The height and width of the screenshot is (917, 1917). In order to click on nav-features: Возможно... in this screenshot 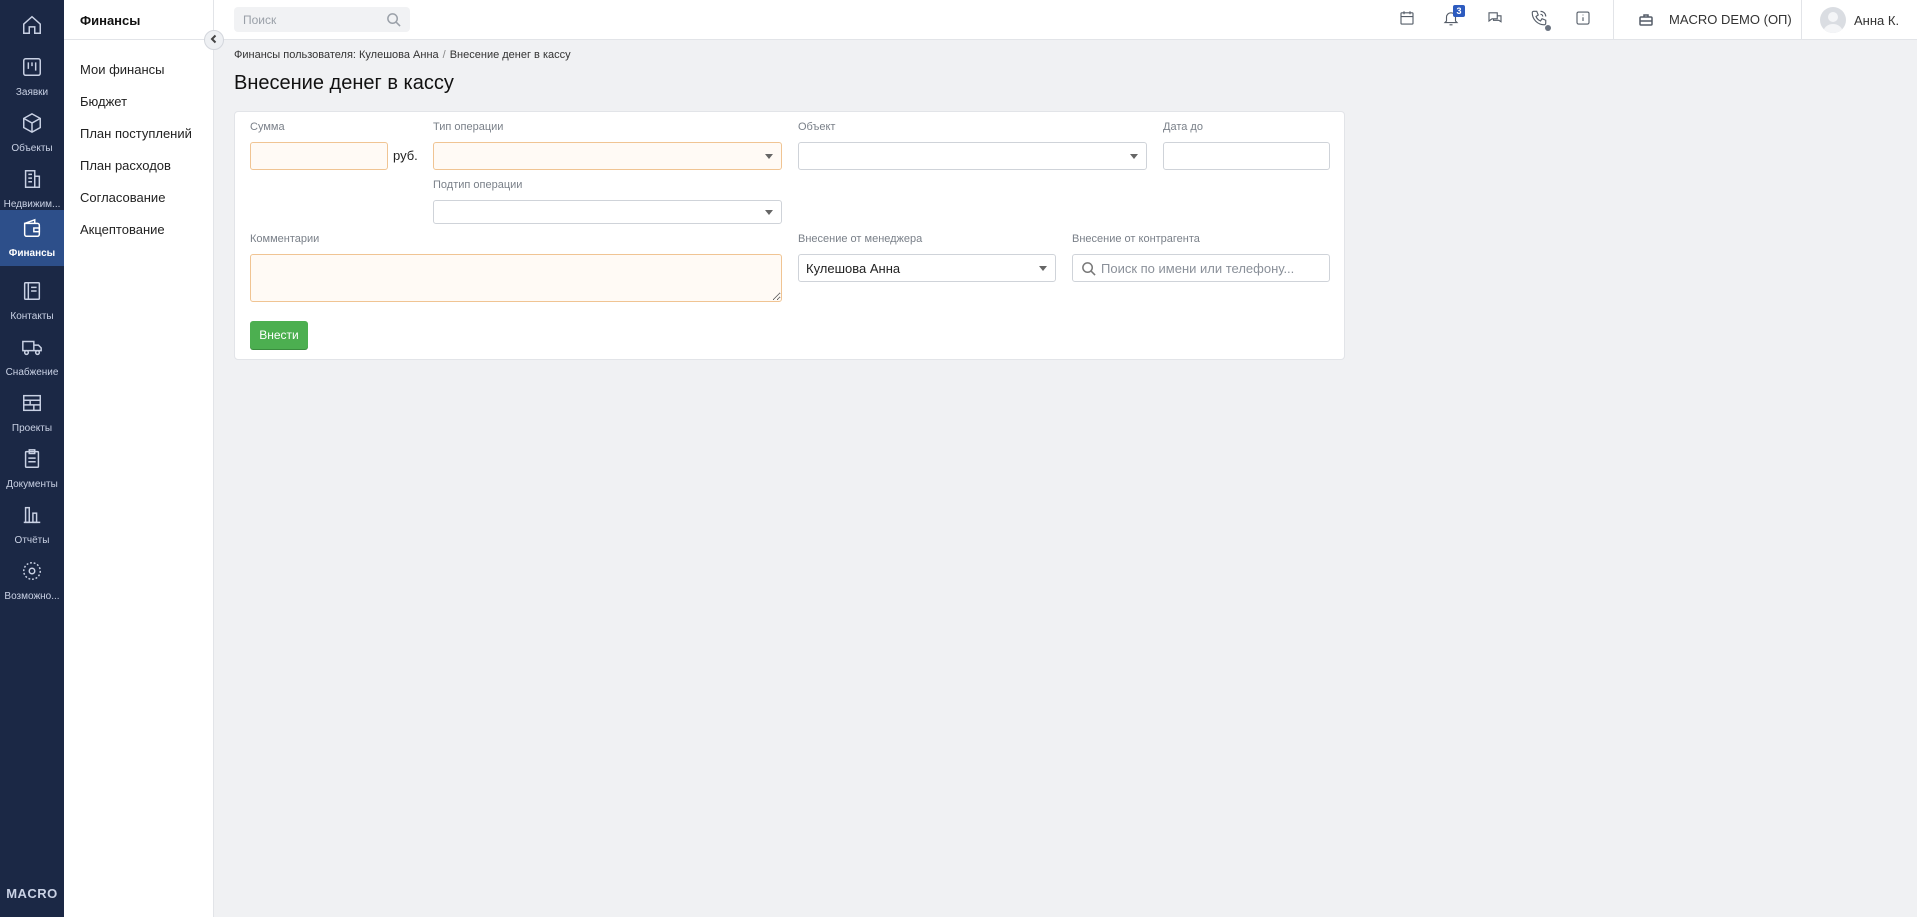, I will do `click(32, 581)`.